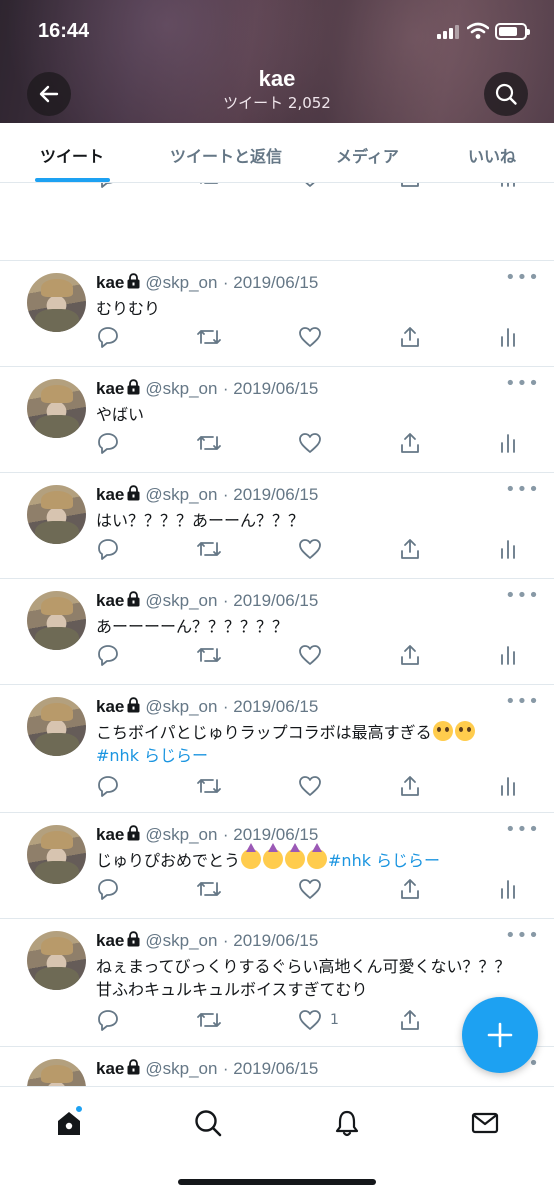  I want to click on like-button: 1, so click(318, 1020).